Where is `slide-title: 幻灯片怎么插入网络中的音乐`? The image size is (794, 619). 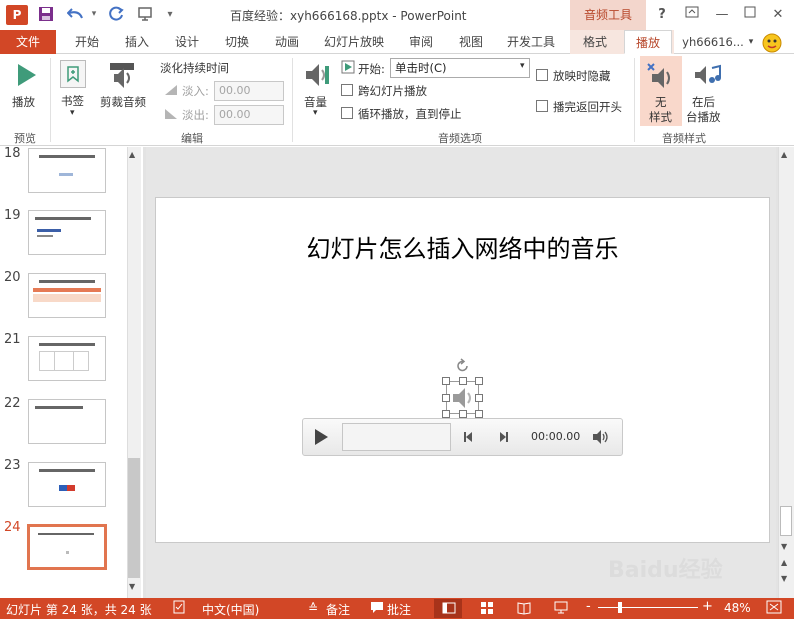 slide-title: 幻灯片怎么插入网络中的音乐 is located at coordinates (462, 246).